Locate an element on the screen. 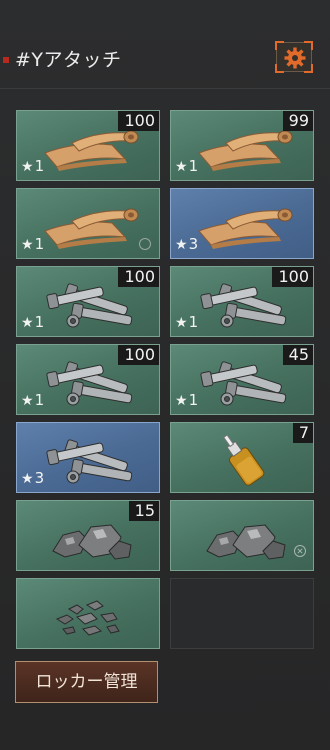 This screenshot has height=750, width=330. stones-icon is located at coordinates (87, 618).